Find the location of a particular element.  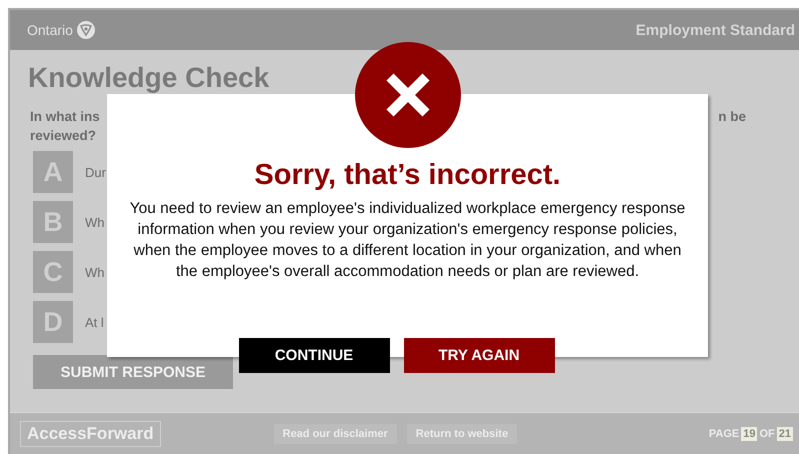

option-text: At l is located at coordinates (94, 322).